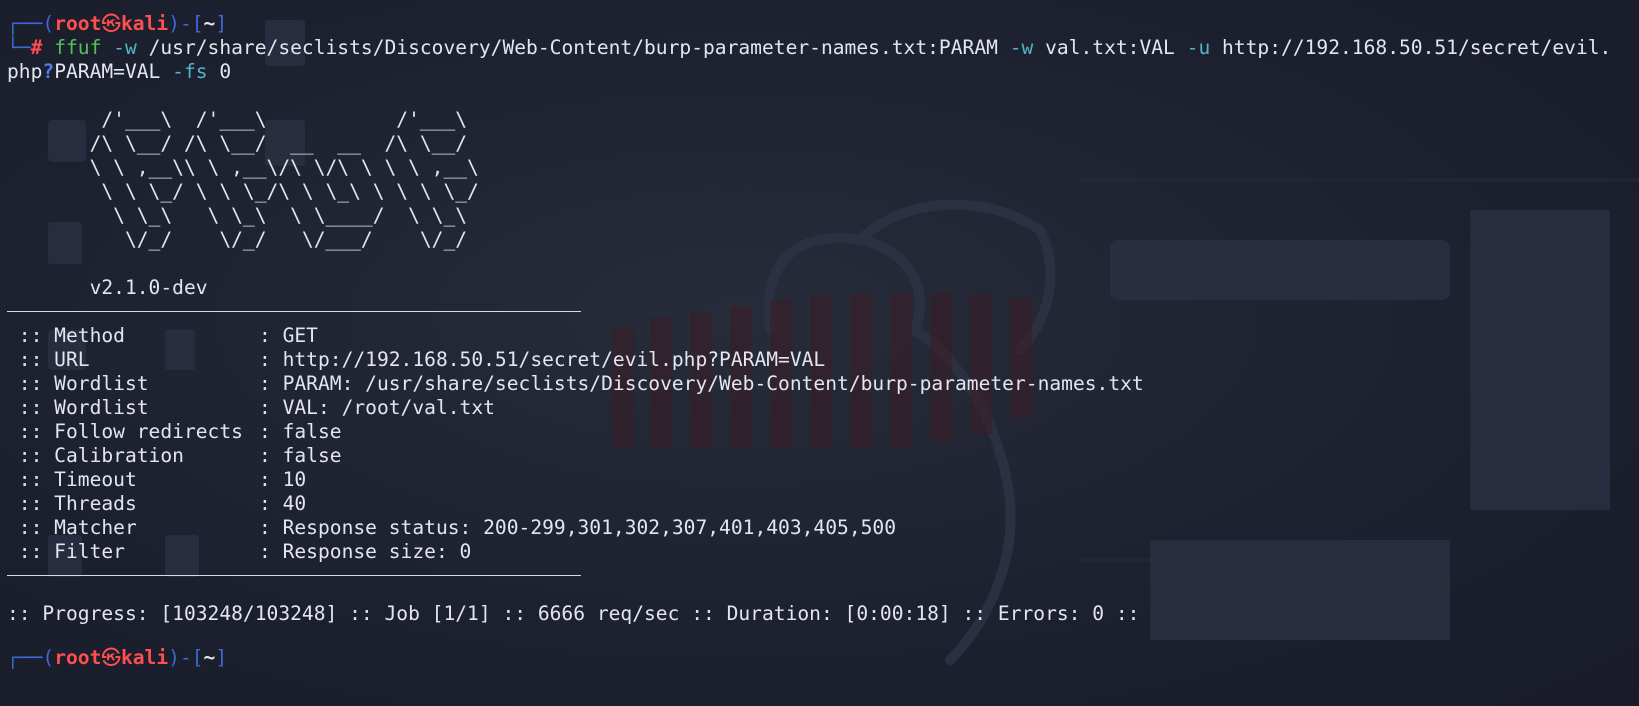  What do you see at coordinates (19, 47) in the screenshot?
I see `prompt-corner-bottom: └─` at bounding box center [19, 47].